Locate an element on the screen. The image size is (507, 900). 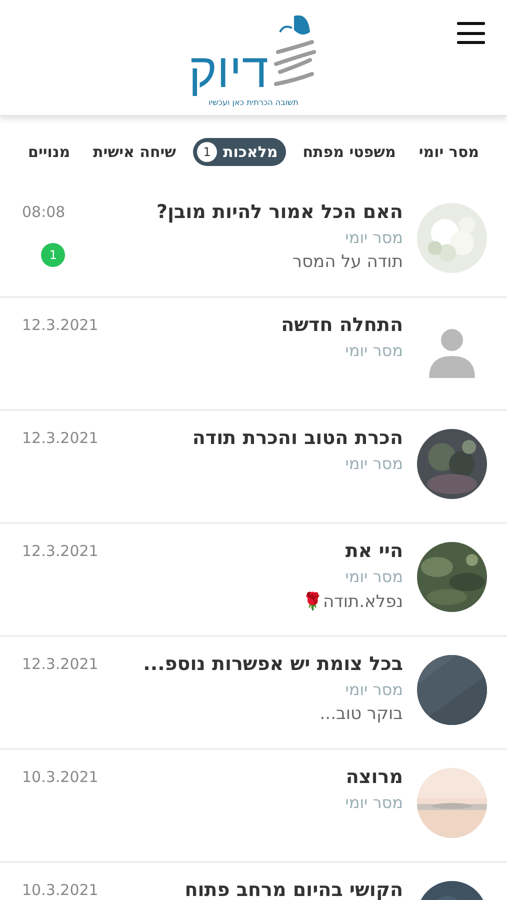
message-preview: תודה על המסר is located at coordinates (347, 262).